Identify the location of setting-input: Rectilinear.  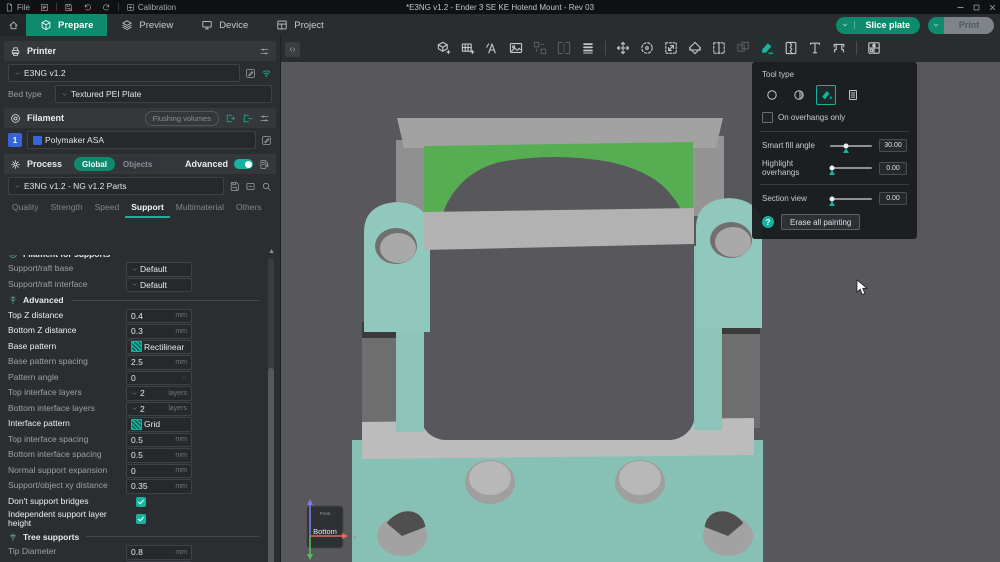
(159, 346).